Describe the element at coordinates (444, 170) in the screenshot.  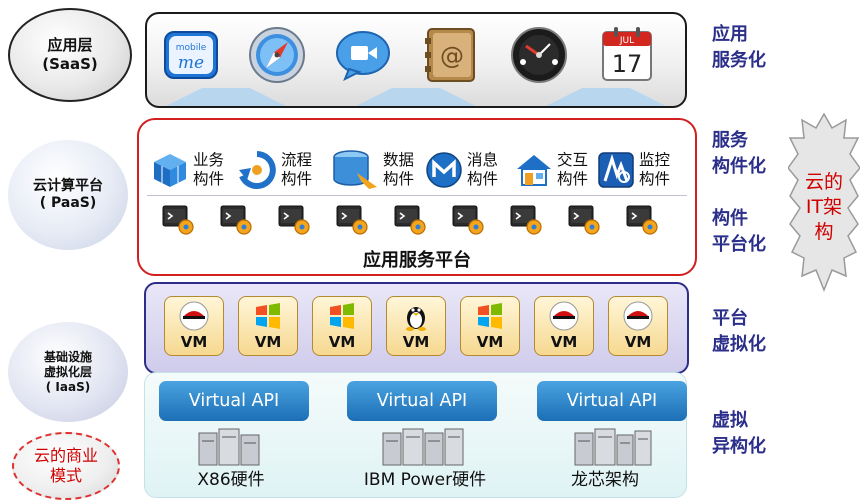
I see `message-icon` at that location.